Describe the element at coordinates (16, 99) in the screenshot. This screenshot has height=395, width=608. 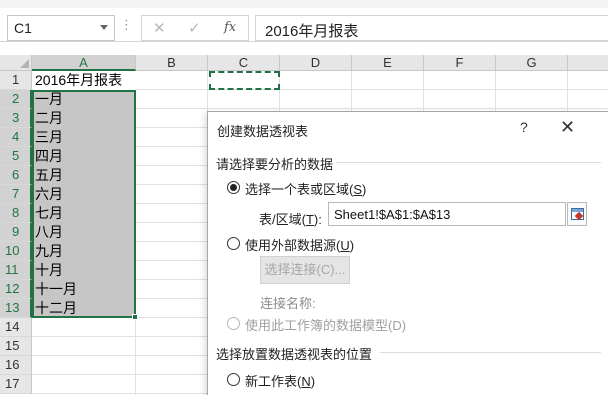
I see `row-header: 2` at that location.